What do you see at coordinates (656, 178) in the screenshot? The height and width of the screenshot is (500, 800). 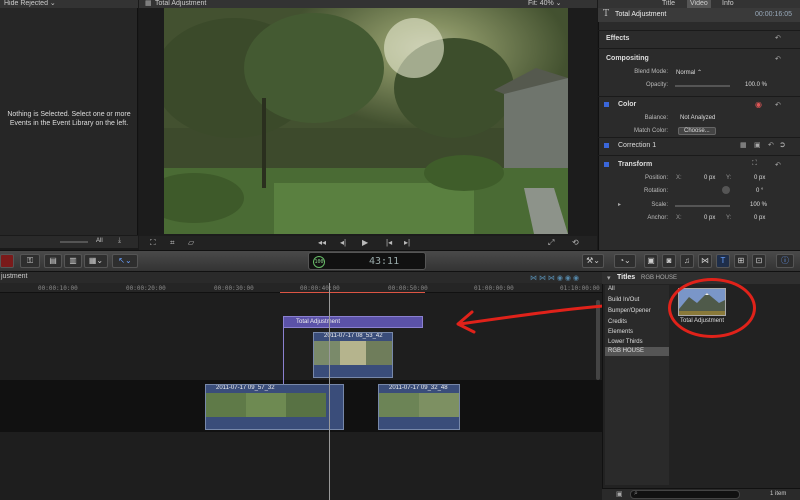 I see `position-label: Position:` at bounding box center [656, 178].